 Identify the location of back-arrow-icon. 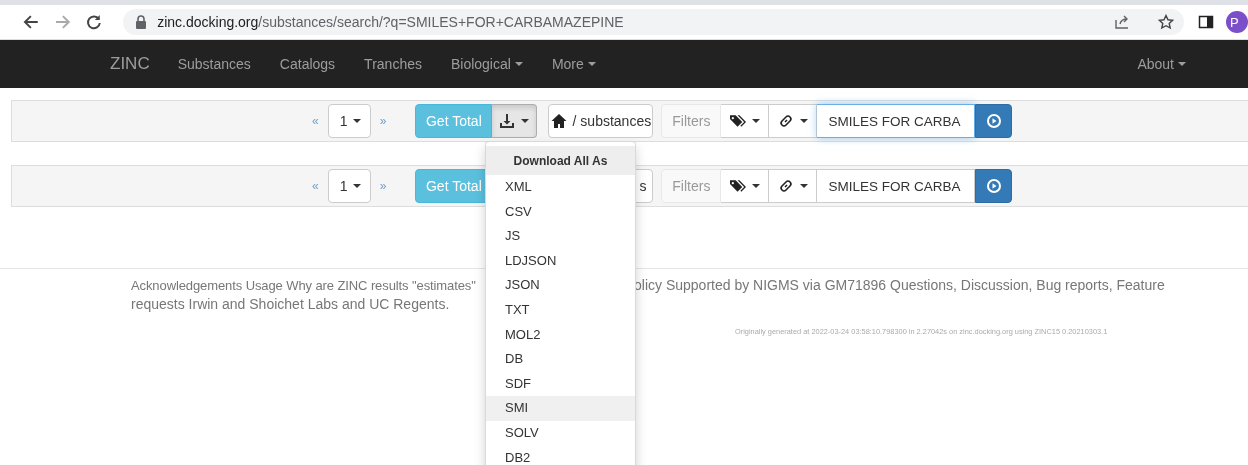
(31, 22).